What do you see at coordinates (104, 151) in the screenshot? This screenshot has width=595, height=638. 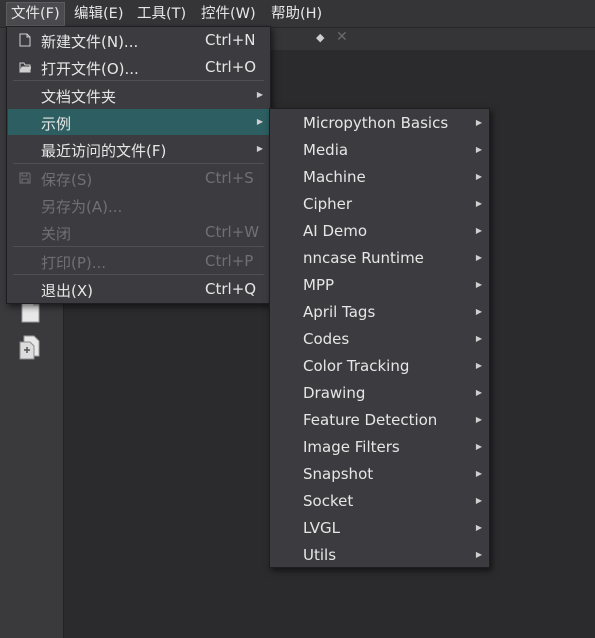 I see `menu-item-label: 最近访问的文件(F)` at bounding box center [104, 151].